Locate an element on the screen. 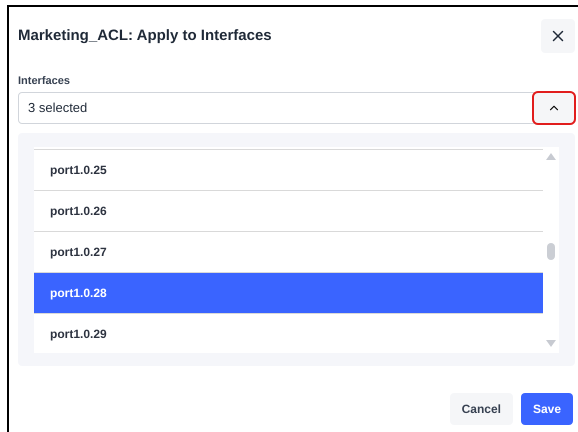  option-item: port1.0.28 is located at coordinates (288, 292).